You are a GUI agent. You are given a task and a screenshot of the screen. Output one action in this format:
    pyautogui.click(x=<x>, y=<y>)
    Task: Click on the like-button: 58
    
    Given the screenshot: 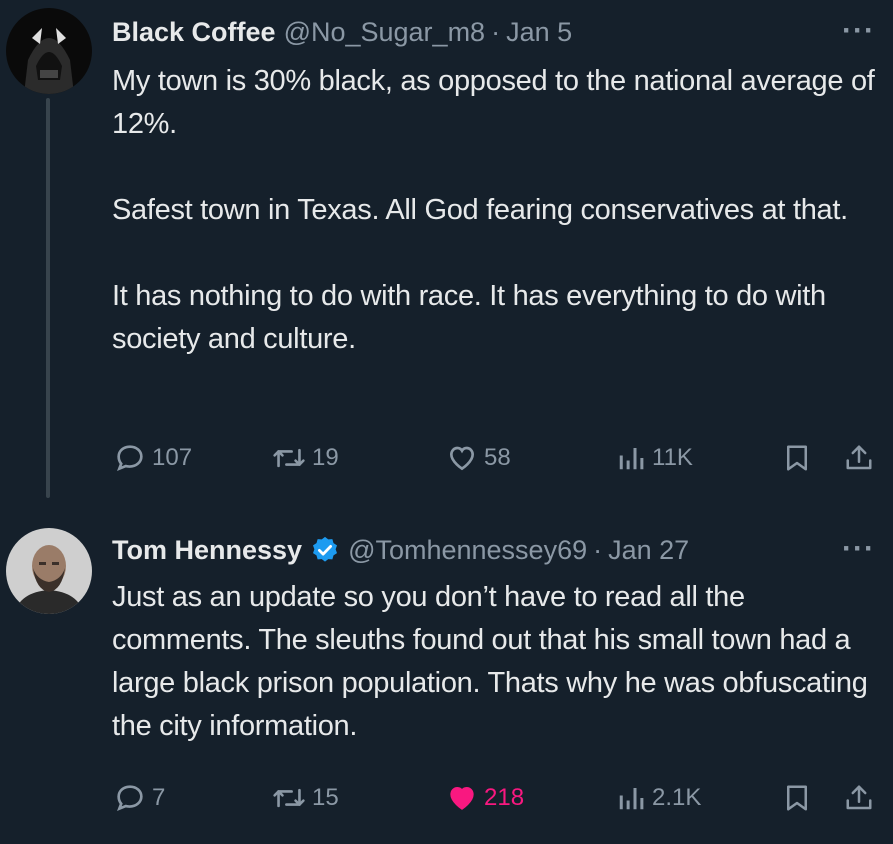 What is the action you would take?
    pyautogui.click(x=478, y=458)
    